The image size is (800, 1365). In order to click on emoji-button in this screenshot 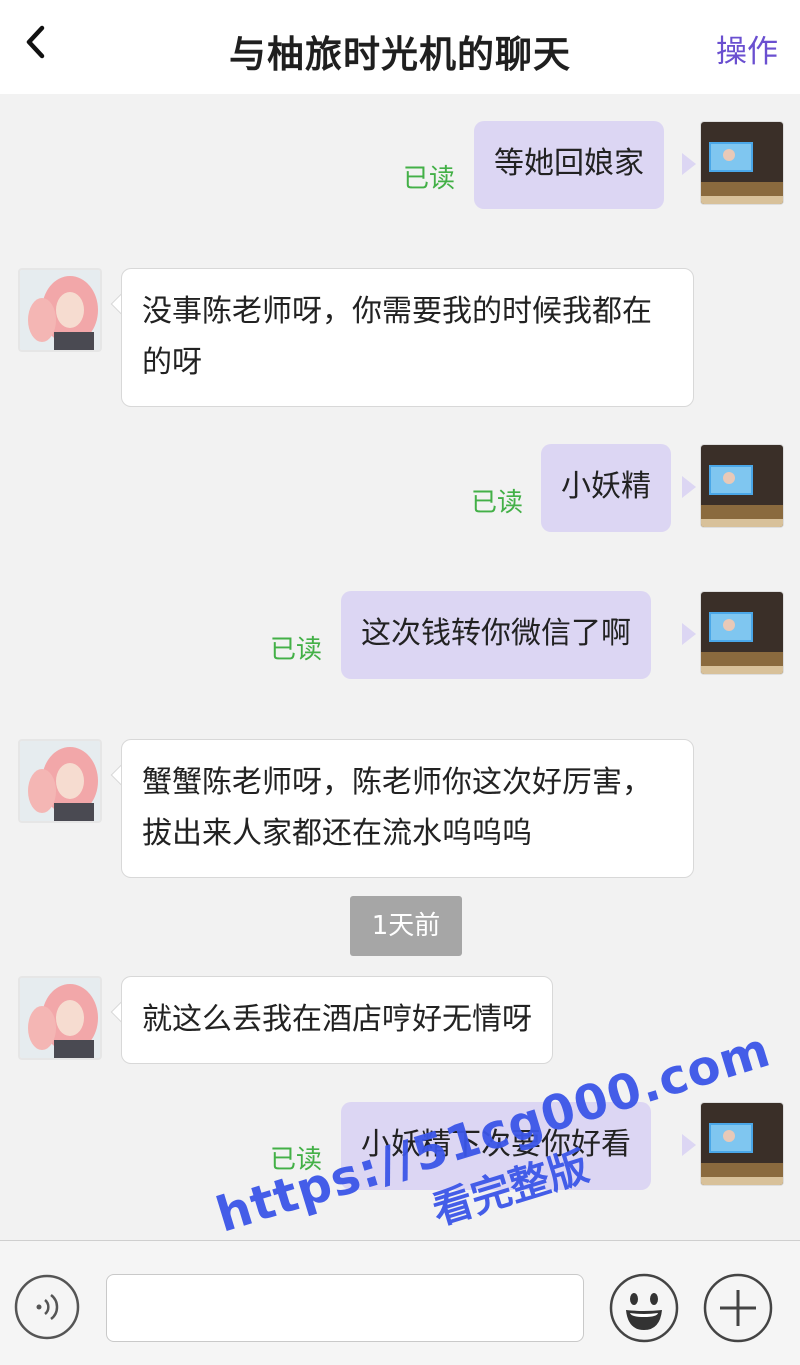, I will do `click(644, 1308)`.